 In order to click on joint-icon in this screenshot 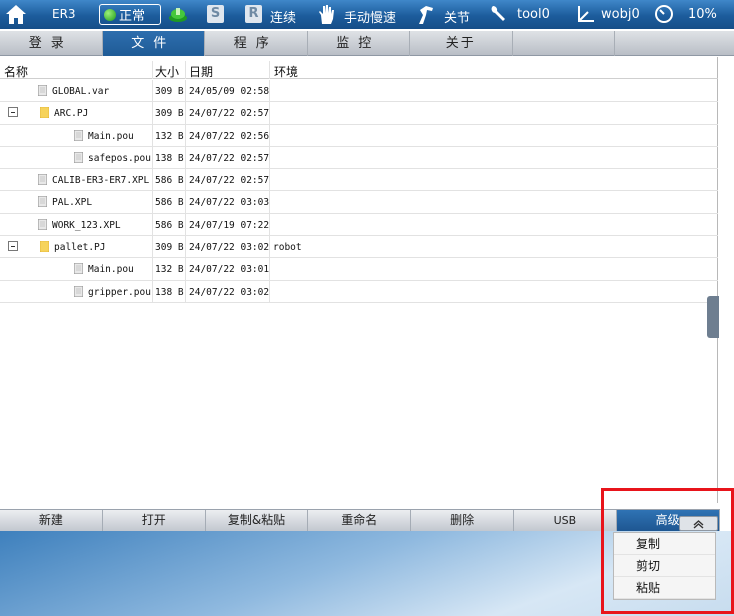, I will do `click(425, 14)`.